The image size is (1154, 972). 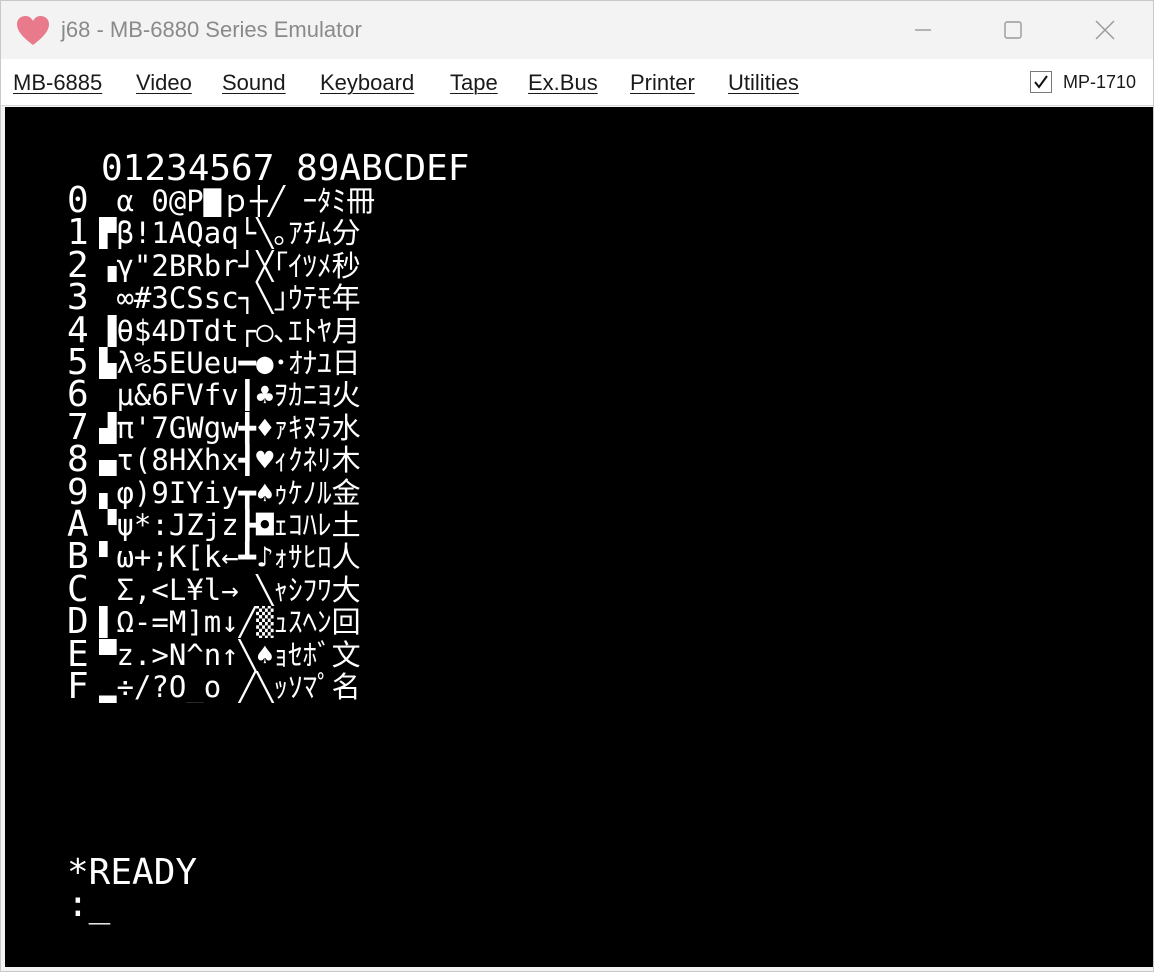 I want to click on heart-icon, so click(x=33, y=31).